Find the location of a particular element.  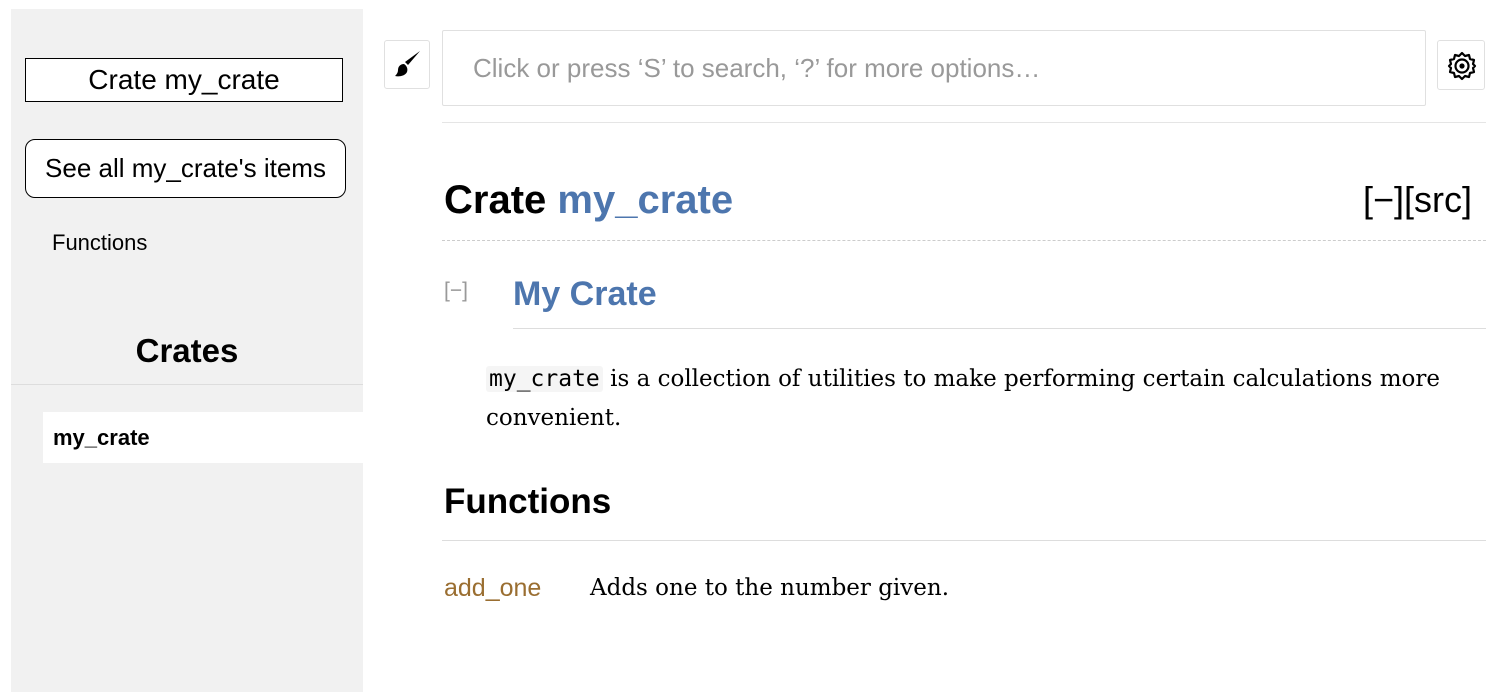

functions-heading: Functions is located at coordinates (528, 501).